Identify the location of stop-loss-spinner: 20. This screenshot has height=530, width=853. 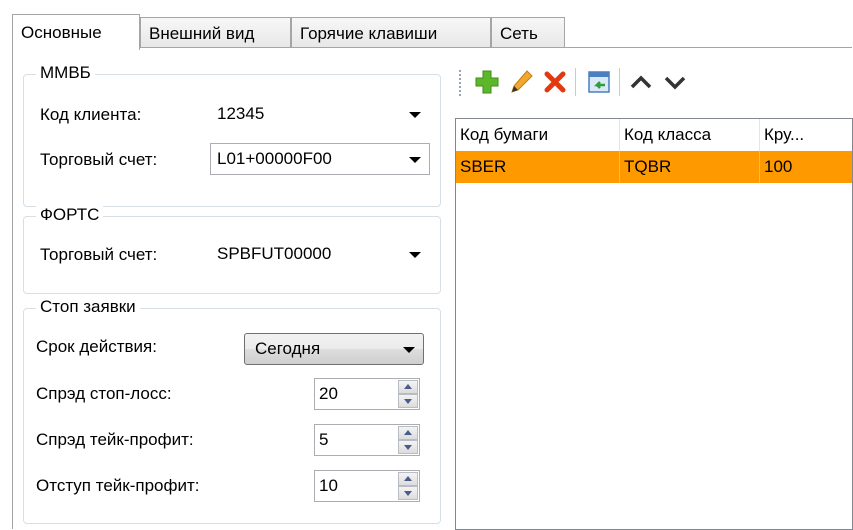
(367, 394).